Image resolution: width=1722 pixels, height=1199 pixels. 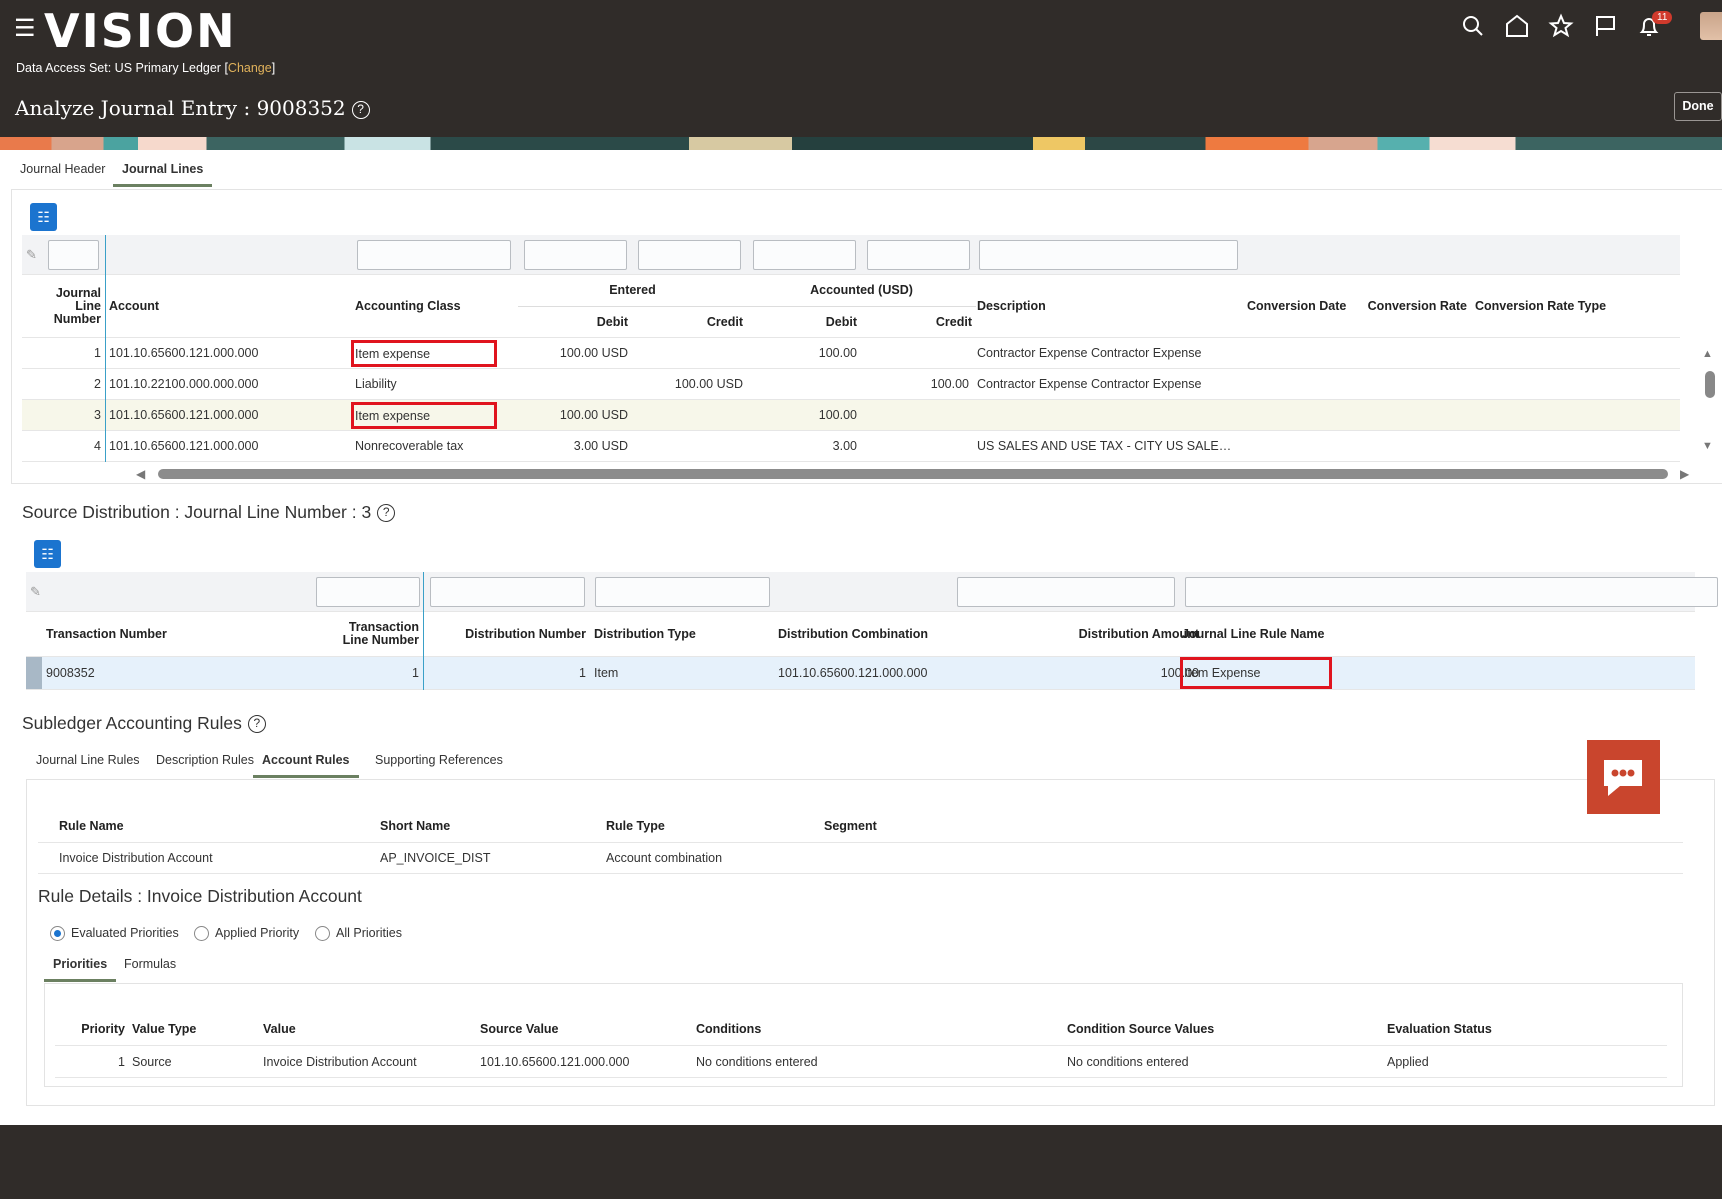 What do you see at coordinates (1300, 306) in the screenshot?
I see `column-header-conversion-date: Conversion Date` at bounding box center [1300, 306].